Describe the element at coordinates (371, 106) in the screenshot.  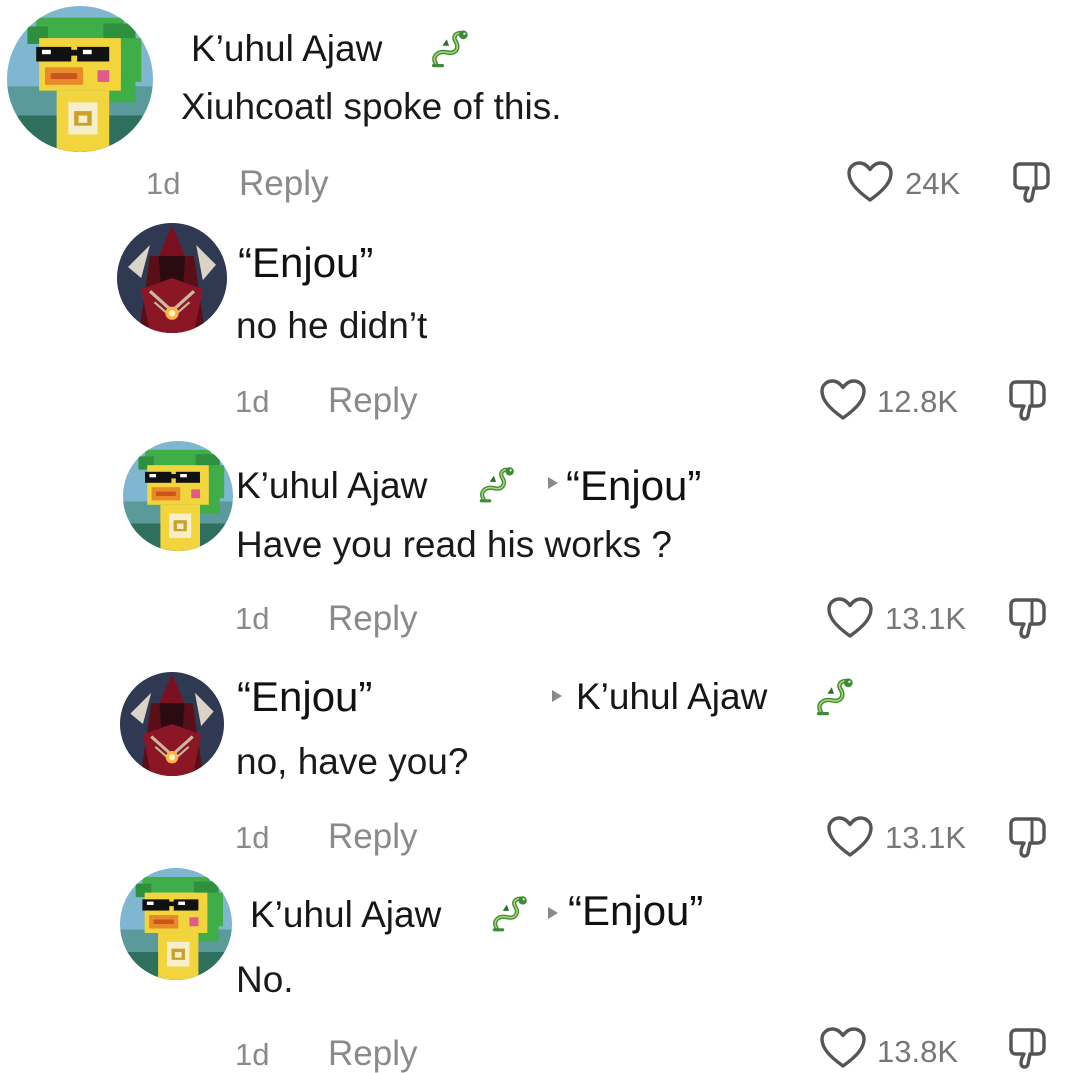
I see `comment-text: Xiuhcoatl spoke of this.` at that location.